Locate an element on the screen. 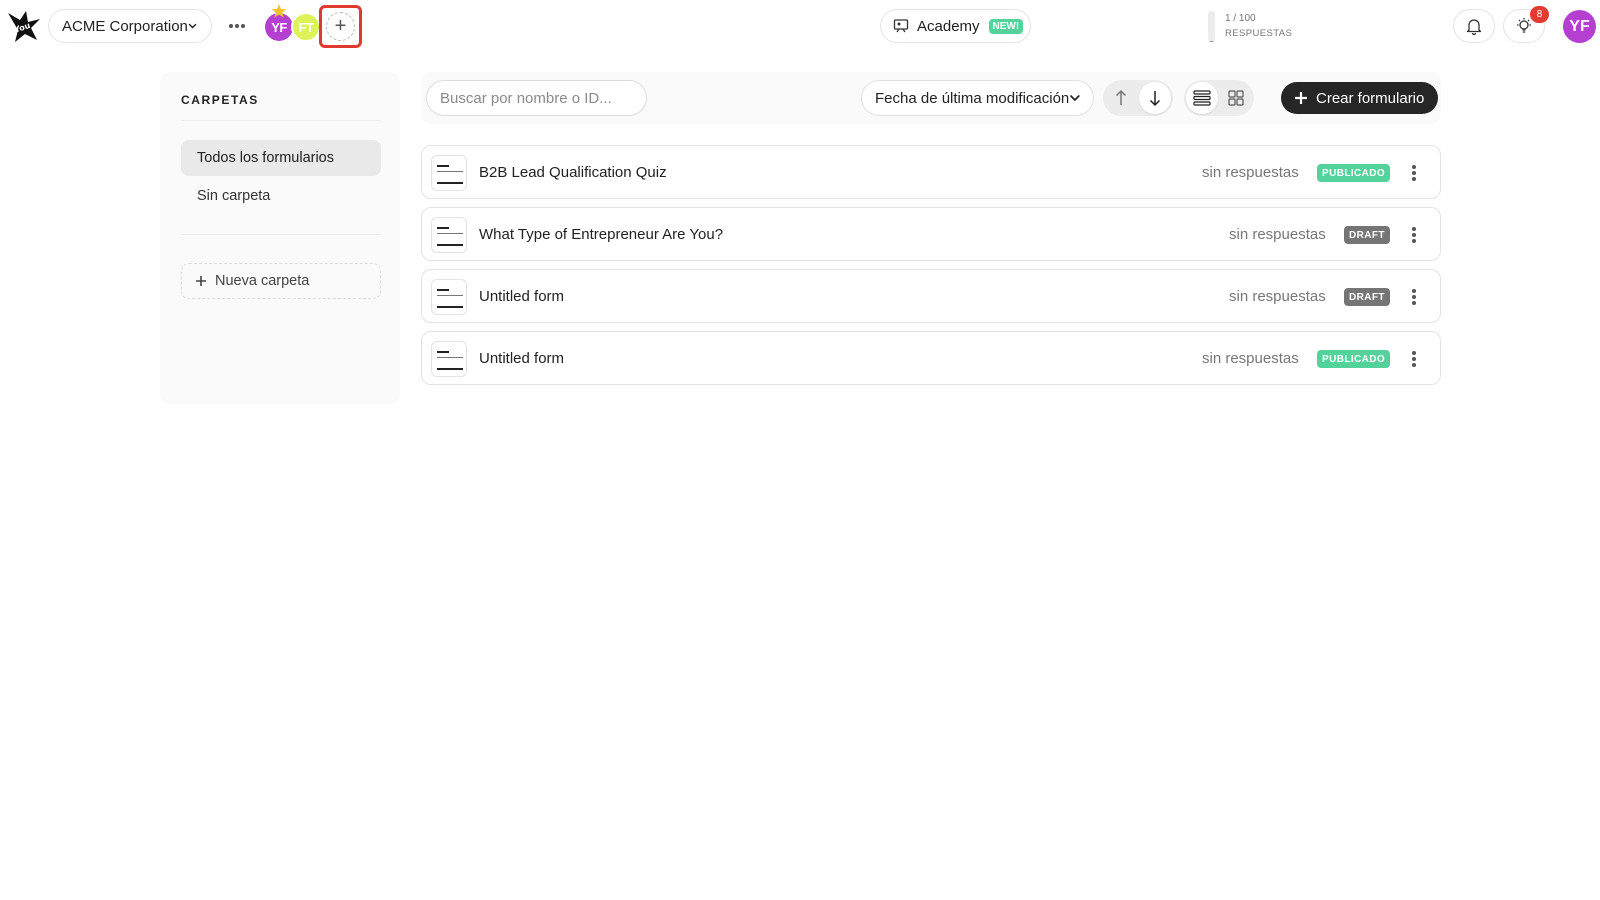 This screenshot has height=900, width=1600. workspace-name: ACME Corporation is located at coordinates (125, 26).